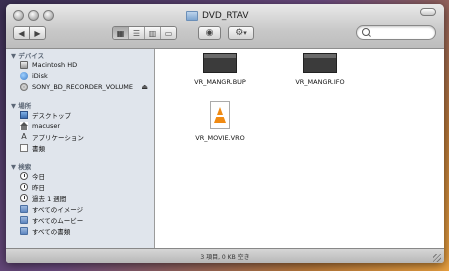  What do you see at coordinates (366, 32) in the screenshot?
I see `search-icon` at bounding box center [366, 32].